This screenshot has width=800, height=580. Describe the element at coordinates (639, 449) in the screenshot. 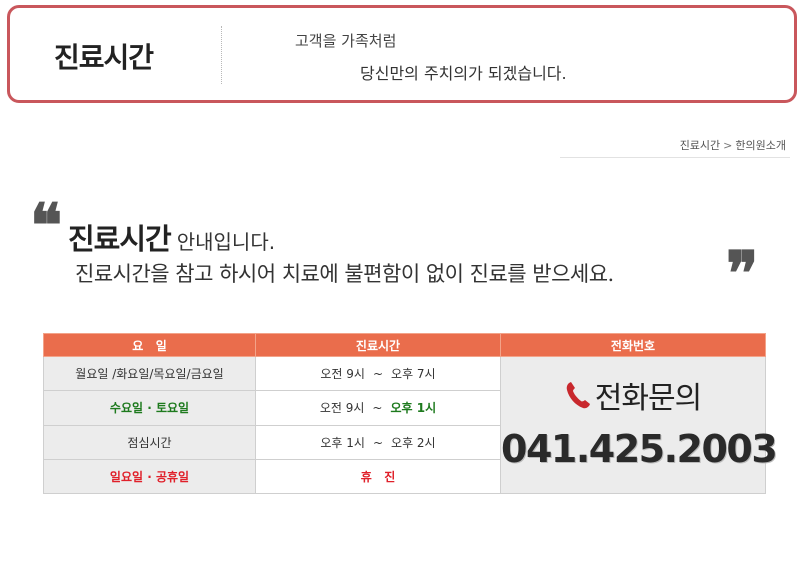

I see `phone-number: 041.425.2003` at that location.